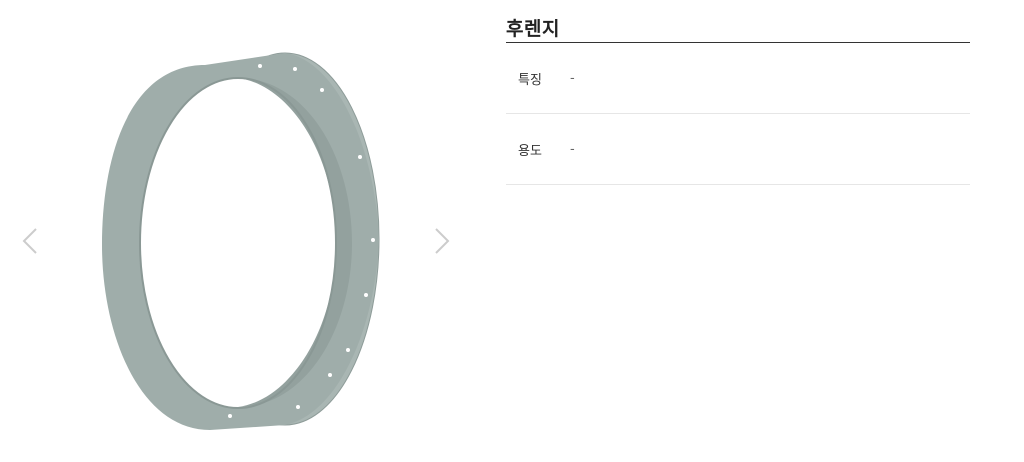 The height and width of the screenshot is (462, 1024). What do you see at coordinates (738, 78) in the screenshot?
I see `spec-row-features: 특징 -` at bounding box center [738, 78].